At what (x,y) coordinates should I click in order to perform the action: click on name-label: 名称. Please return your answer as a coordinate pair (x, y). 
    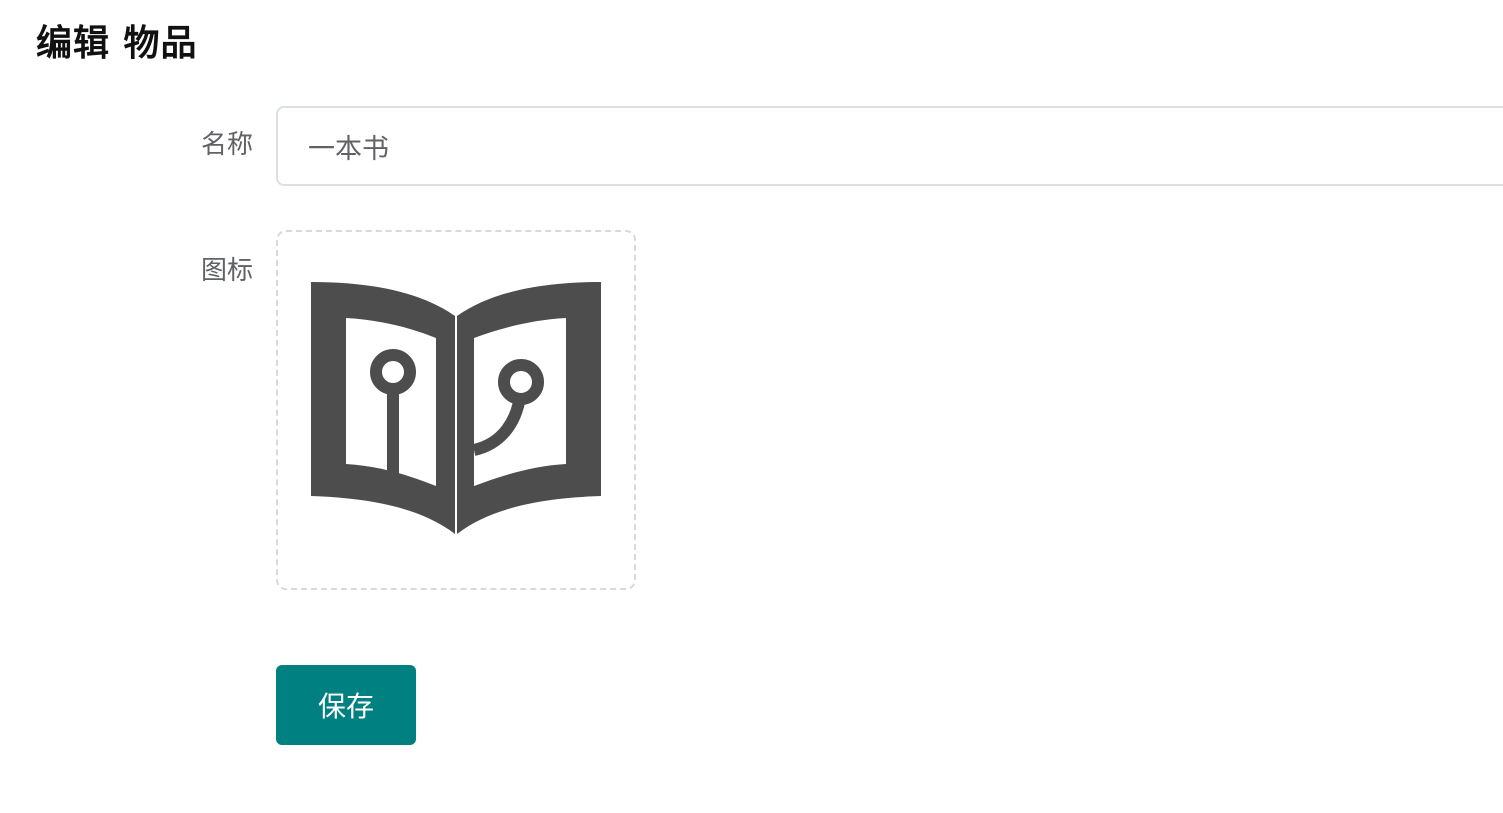
    Looking at the image, I should click on (226, 145).